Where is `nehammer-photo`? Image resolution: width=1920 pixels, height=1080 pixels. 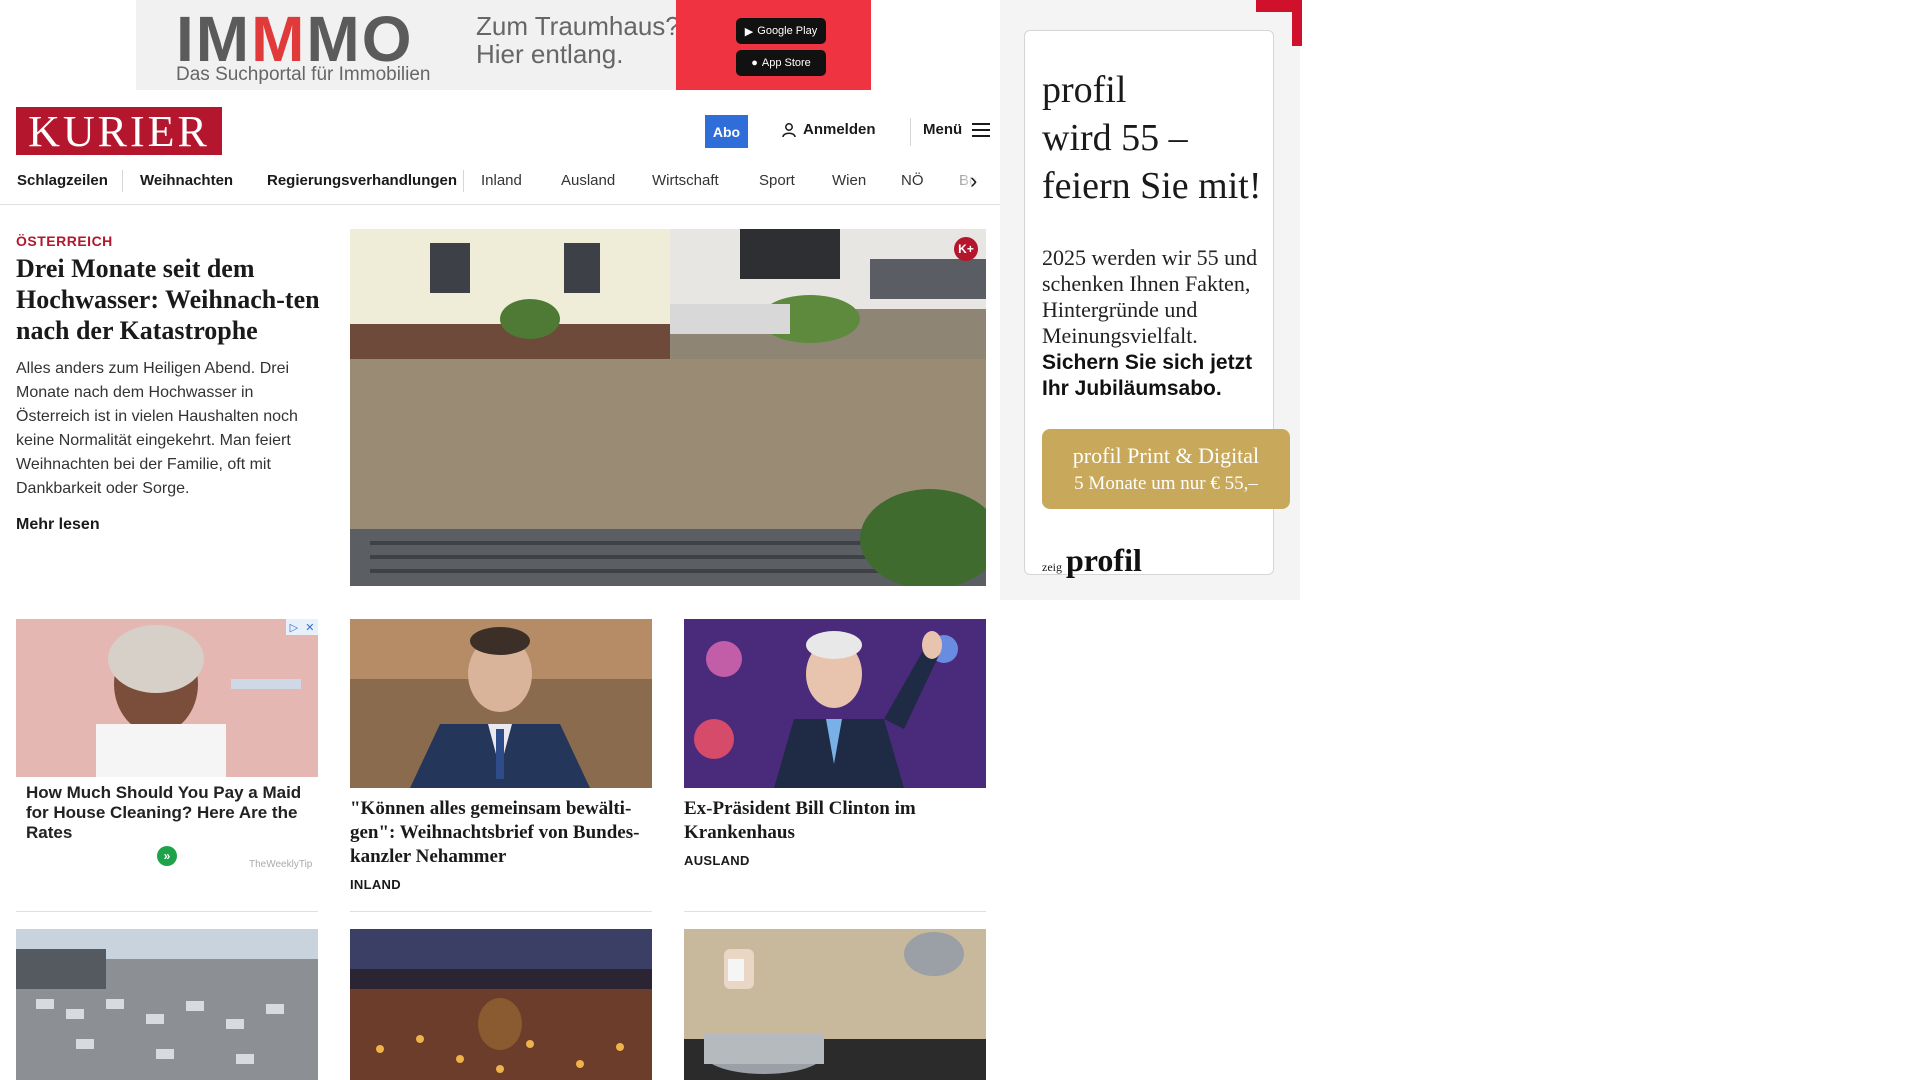 nehammer-photo is located at coordinates (501, 703).